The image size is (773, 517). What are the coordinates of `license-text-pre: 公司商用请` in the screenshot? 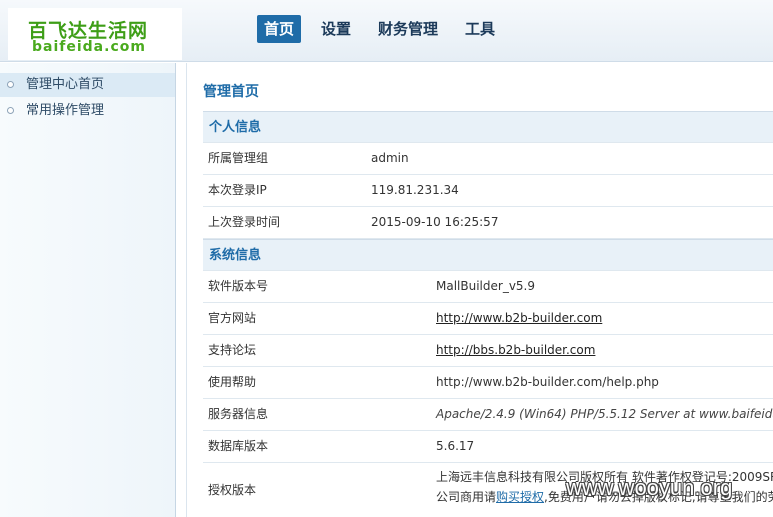 It's located at (466, 497).